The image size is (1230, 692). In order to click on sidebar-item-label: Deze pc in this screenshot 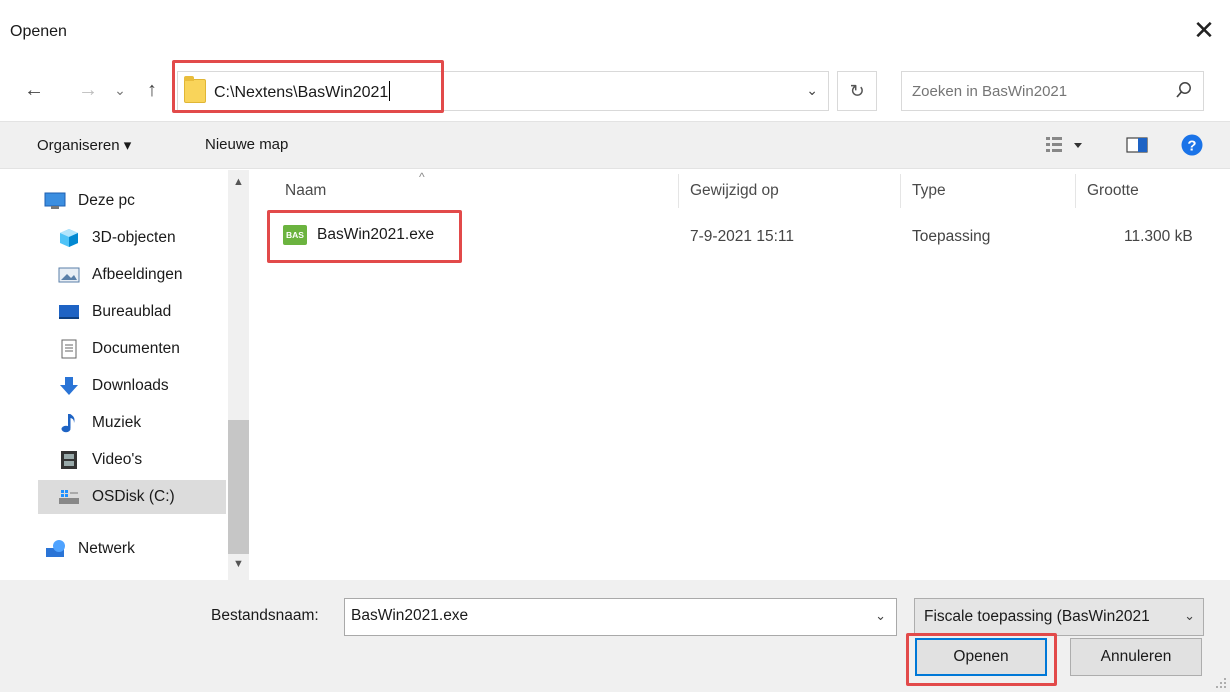, I will do `click(106, 200)`.